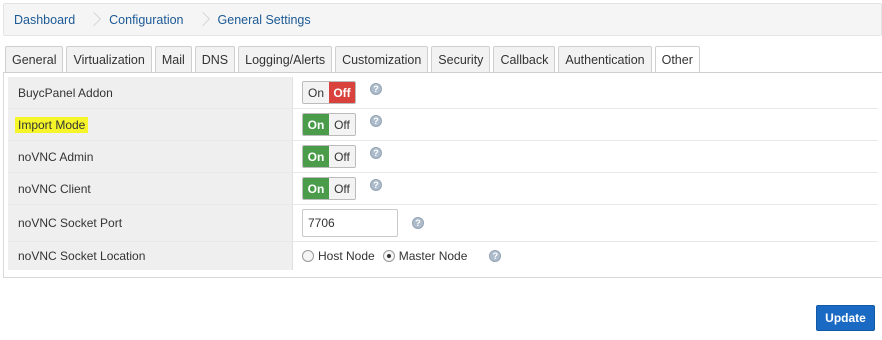 This screenshot has height=340, width=882. Describe the element at coordinates (109, 59) in the screenshot. I see `tab-virtualization: Virtualization` at that location.